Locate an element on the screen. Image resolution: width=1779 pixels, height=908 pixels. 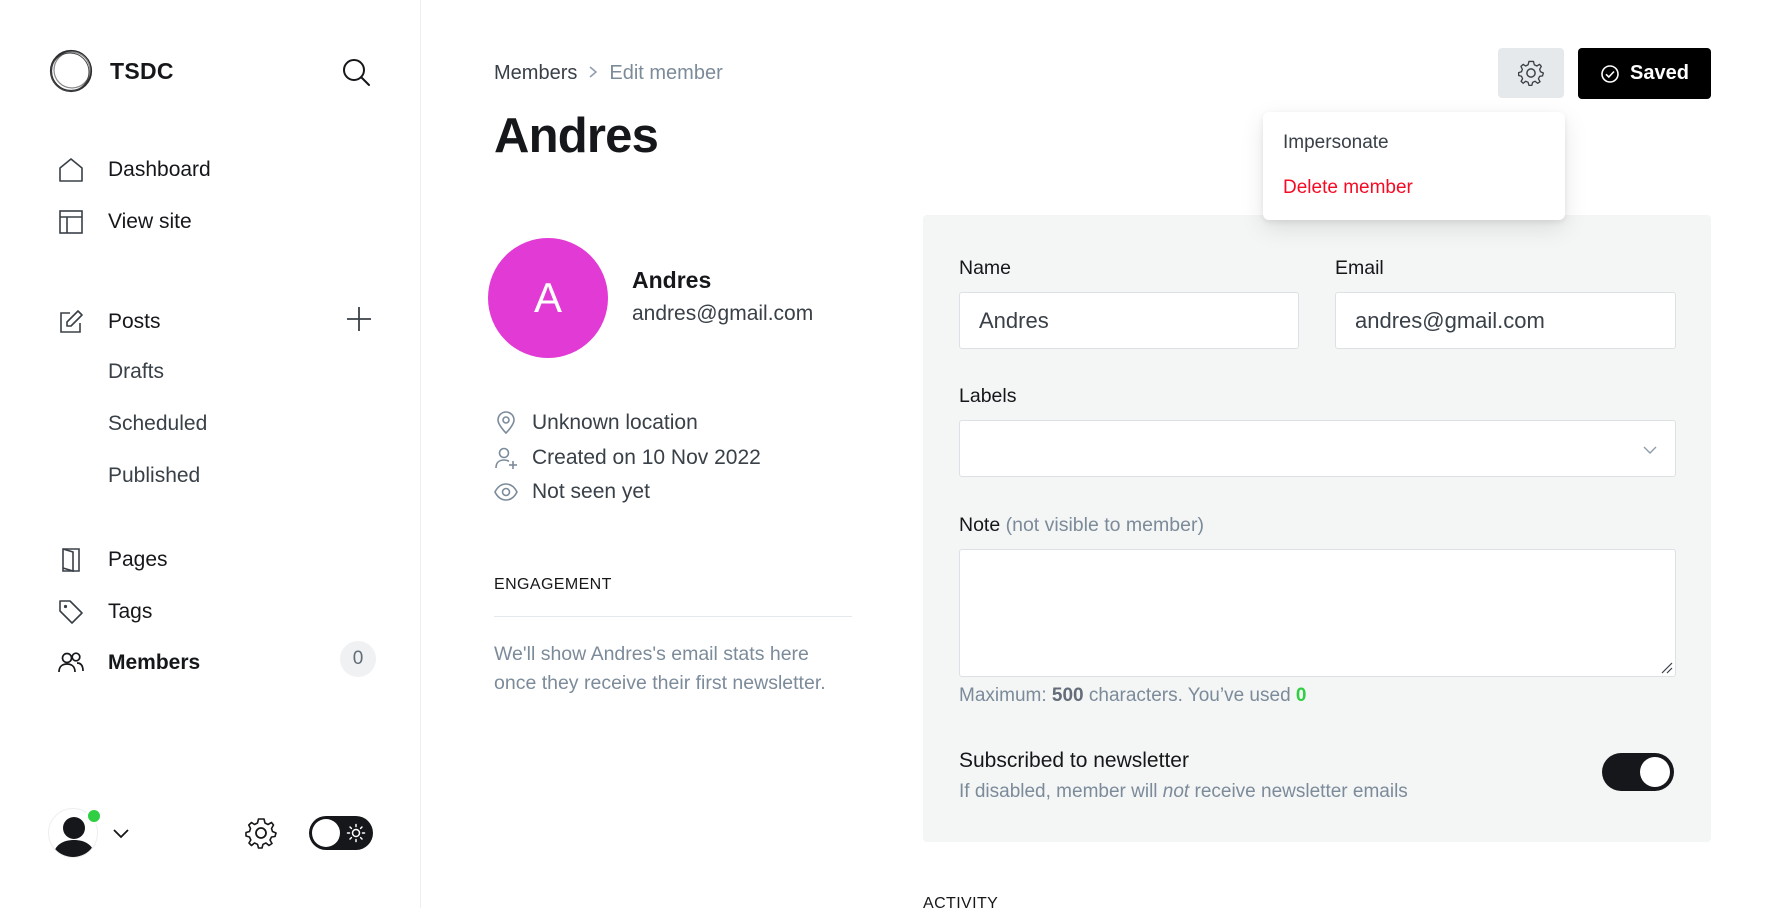
member-actions-button is located at coordinates (1531, 73).